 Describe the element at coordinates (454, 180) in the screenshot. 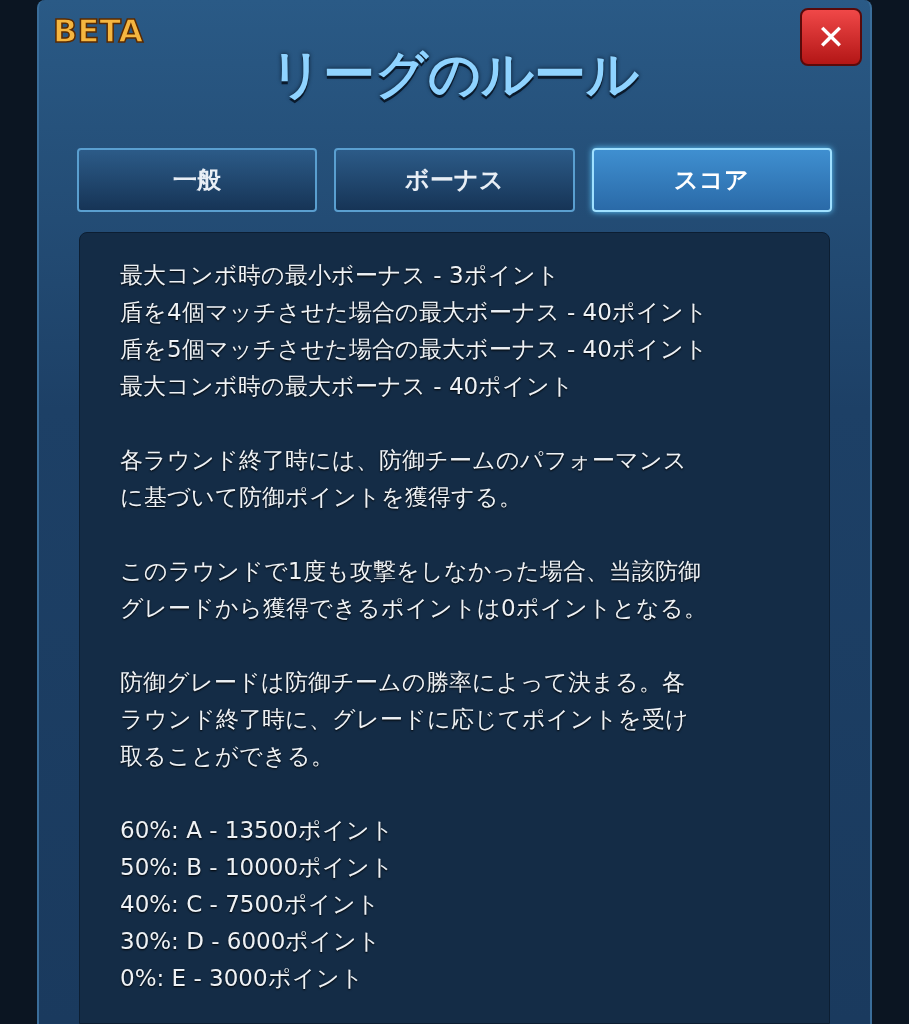

I see `tab: ボーナス` at that location.